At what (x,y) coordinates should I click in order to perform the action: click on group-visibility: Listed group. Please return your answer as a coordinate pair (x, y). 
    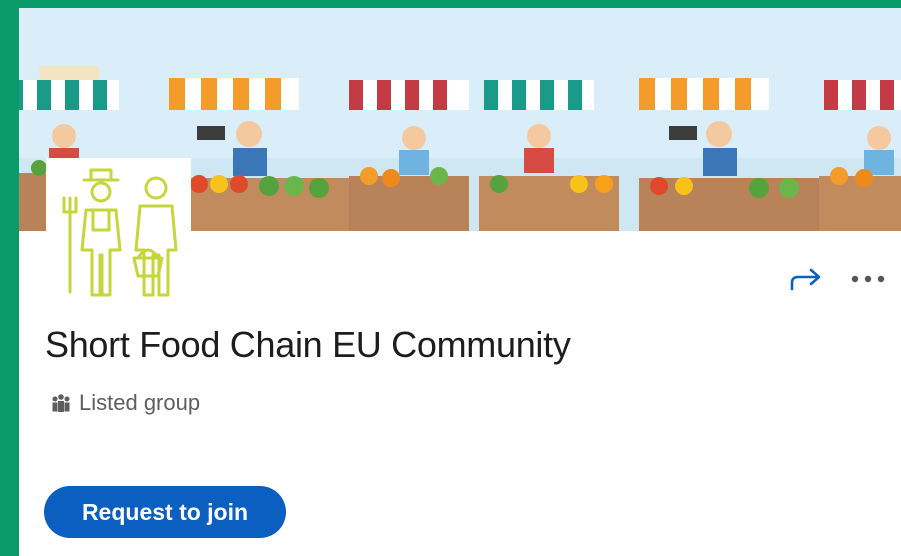
    Looking at the image, I should click on (125, 403).